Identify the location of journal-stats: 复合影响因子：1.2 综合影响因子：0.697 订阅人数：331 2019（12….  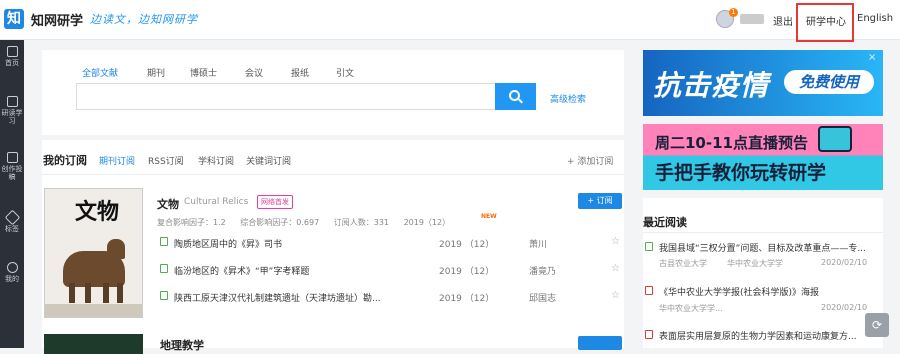
(309, 222).